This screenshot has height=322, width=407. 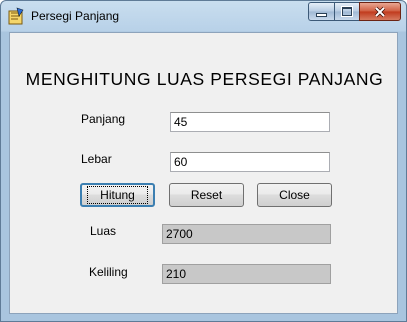 I want to click on minimize-icon, so click(x=321, y=14).